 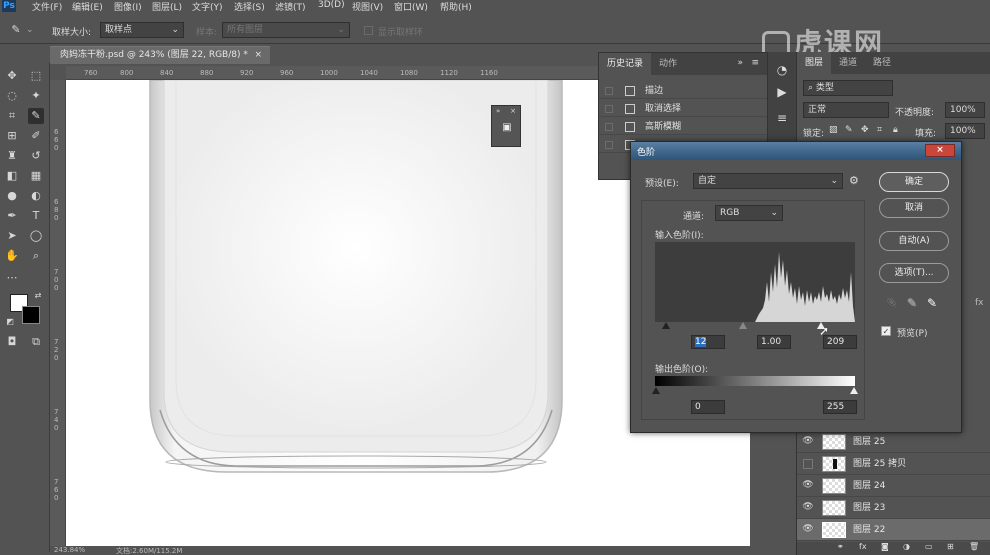 What do you see at coordinates (865, 130) in the screenshot?
I see `lock-position-icon: ✥` at bounding box center [865, 130].